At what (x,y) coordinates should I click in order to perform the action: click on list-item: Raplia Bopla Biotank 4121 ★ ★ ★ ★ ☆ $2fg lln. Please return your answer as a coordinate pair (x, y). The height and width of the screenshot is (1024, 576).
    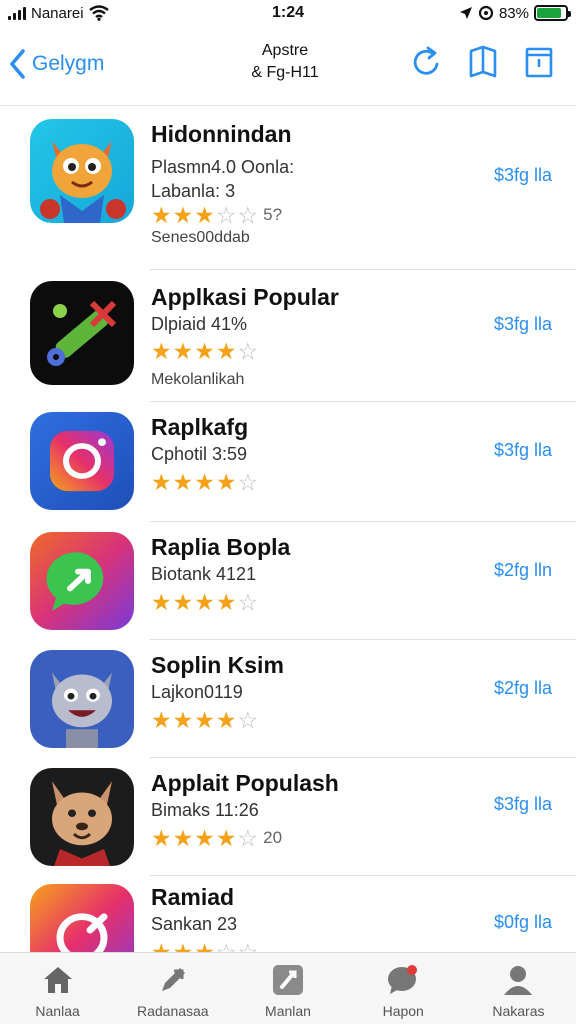
    Looking at the image, I should click on (288, 581).